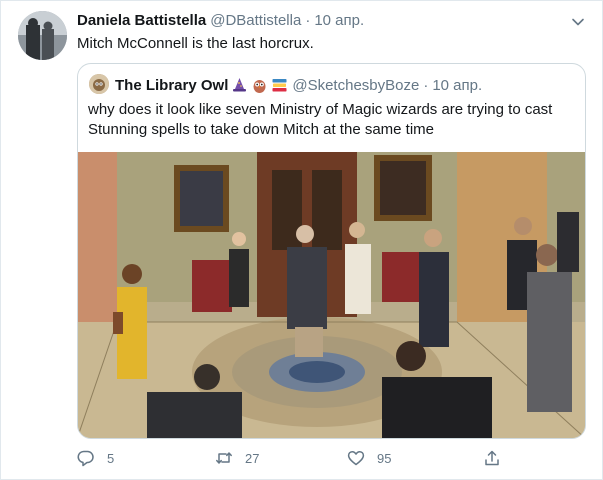 The height and width of the screenshot is (480, 603). I want to click on quoted-date: 10 апр., so click(457, 85).